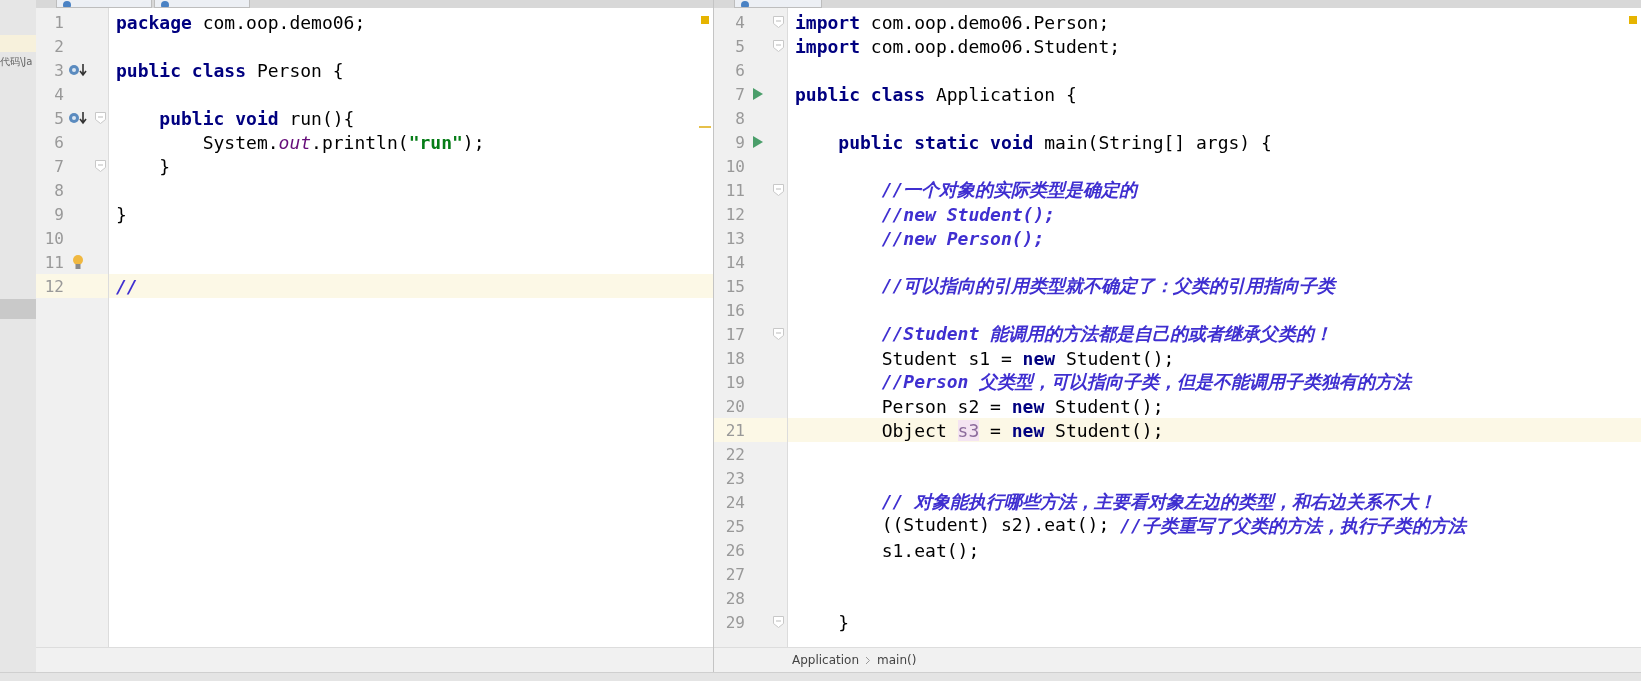  What do you see at coordinates (1158, 502) in the screenshot?
I see `code-comment: // 对象能执行哪些方法，主要看对象左边的类型，和右边关系不大！` at bounding box center [1158, 502].